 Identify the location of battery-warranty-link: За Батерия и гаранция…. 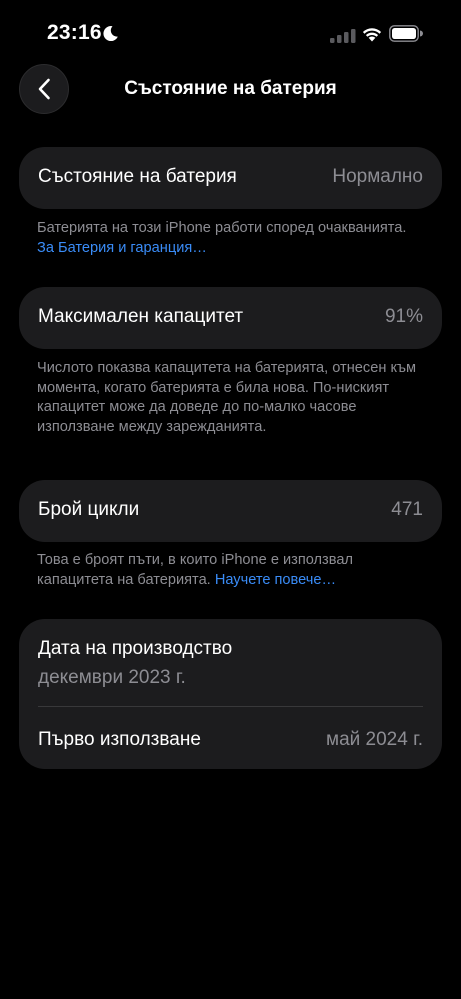
(122, 248).